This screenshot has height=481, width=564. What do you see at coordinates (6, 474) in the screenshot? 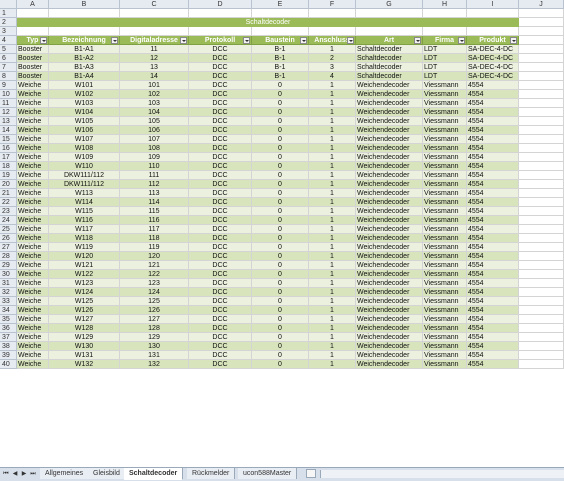
I see `first-sheet-icon: ⏮` at bounding box center [6, 474].